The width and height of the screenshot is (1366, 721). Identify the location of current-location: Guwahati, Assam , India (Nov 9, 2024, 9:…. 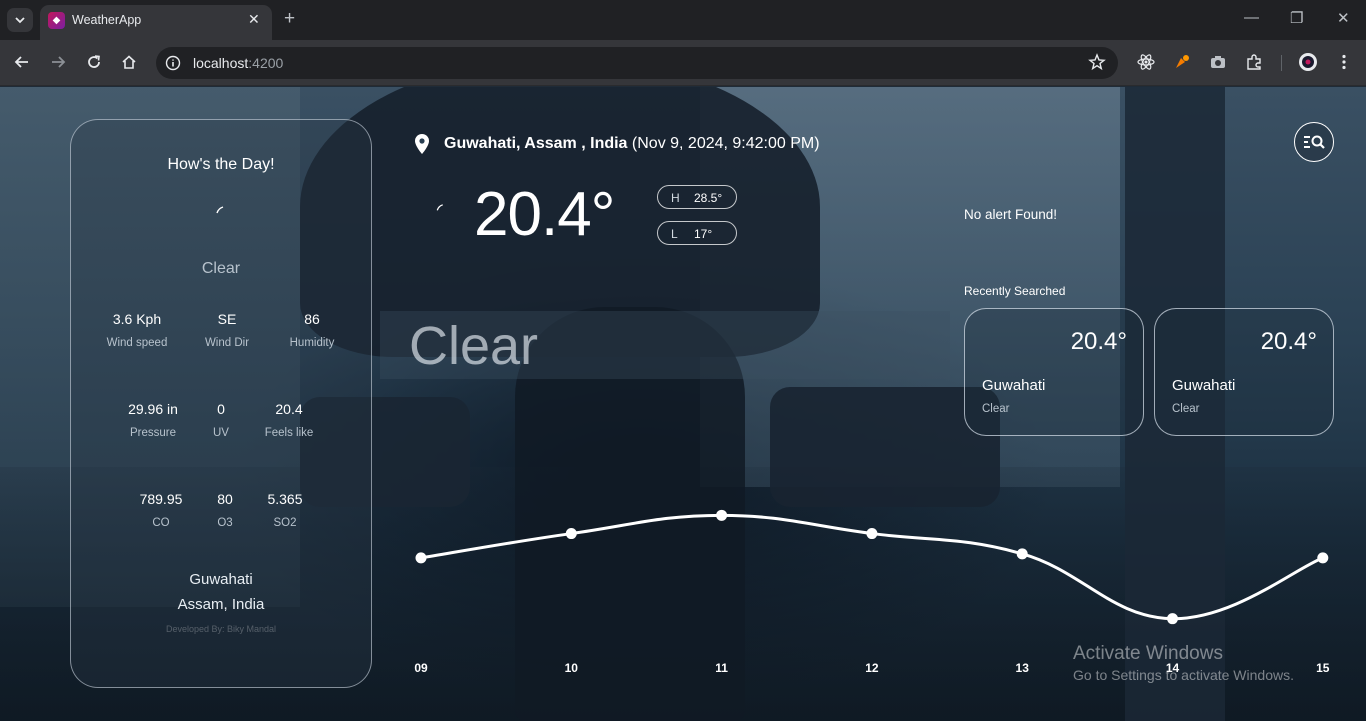
(632, 144).